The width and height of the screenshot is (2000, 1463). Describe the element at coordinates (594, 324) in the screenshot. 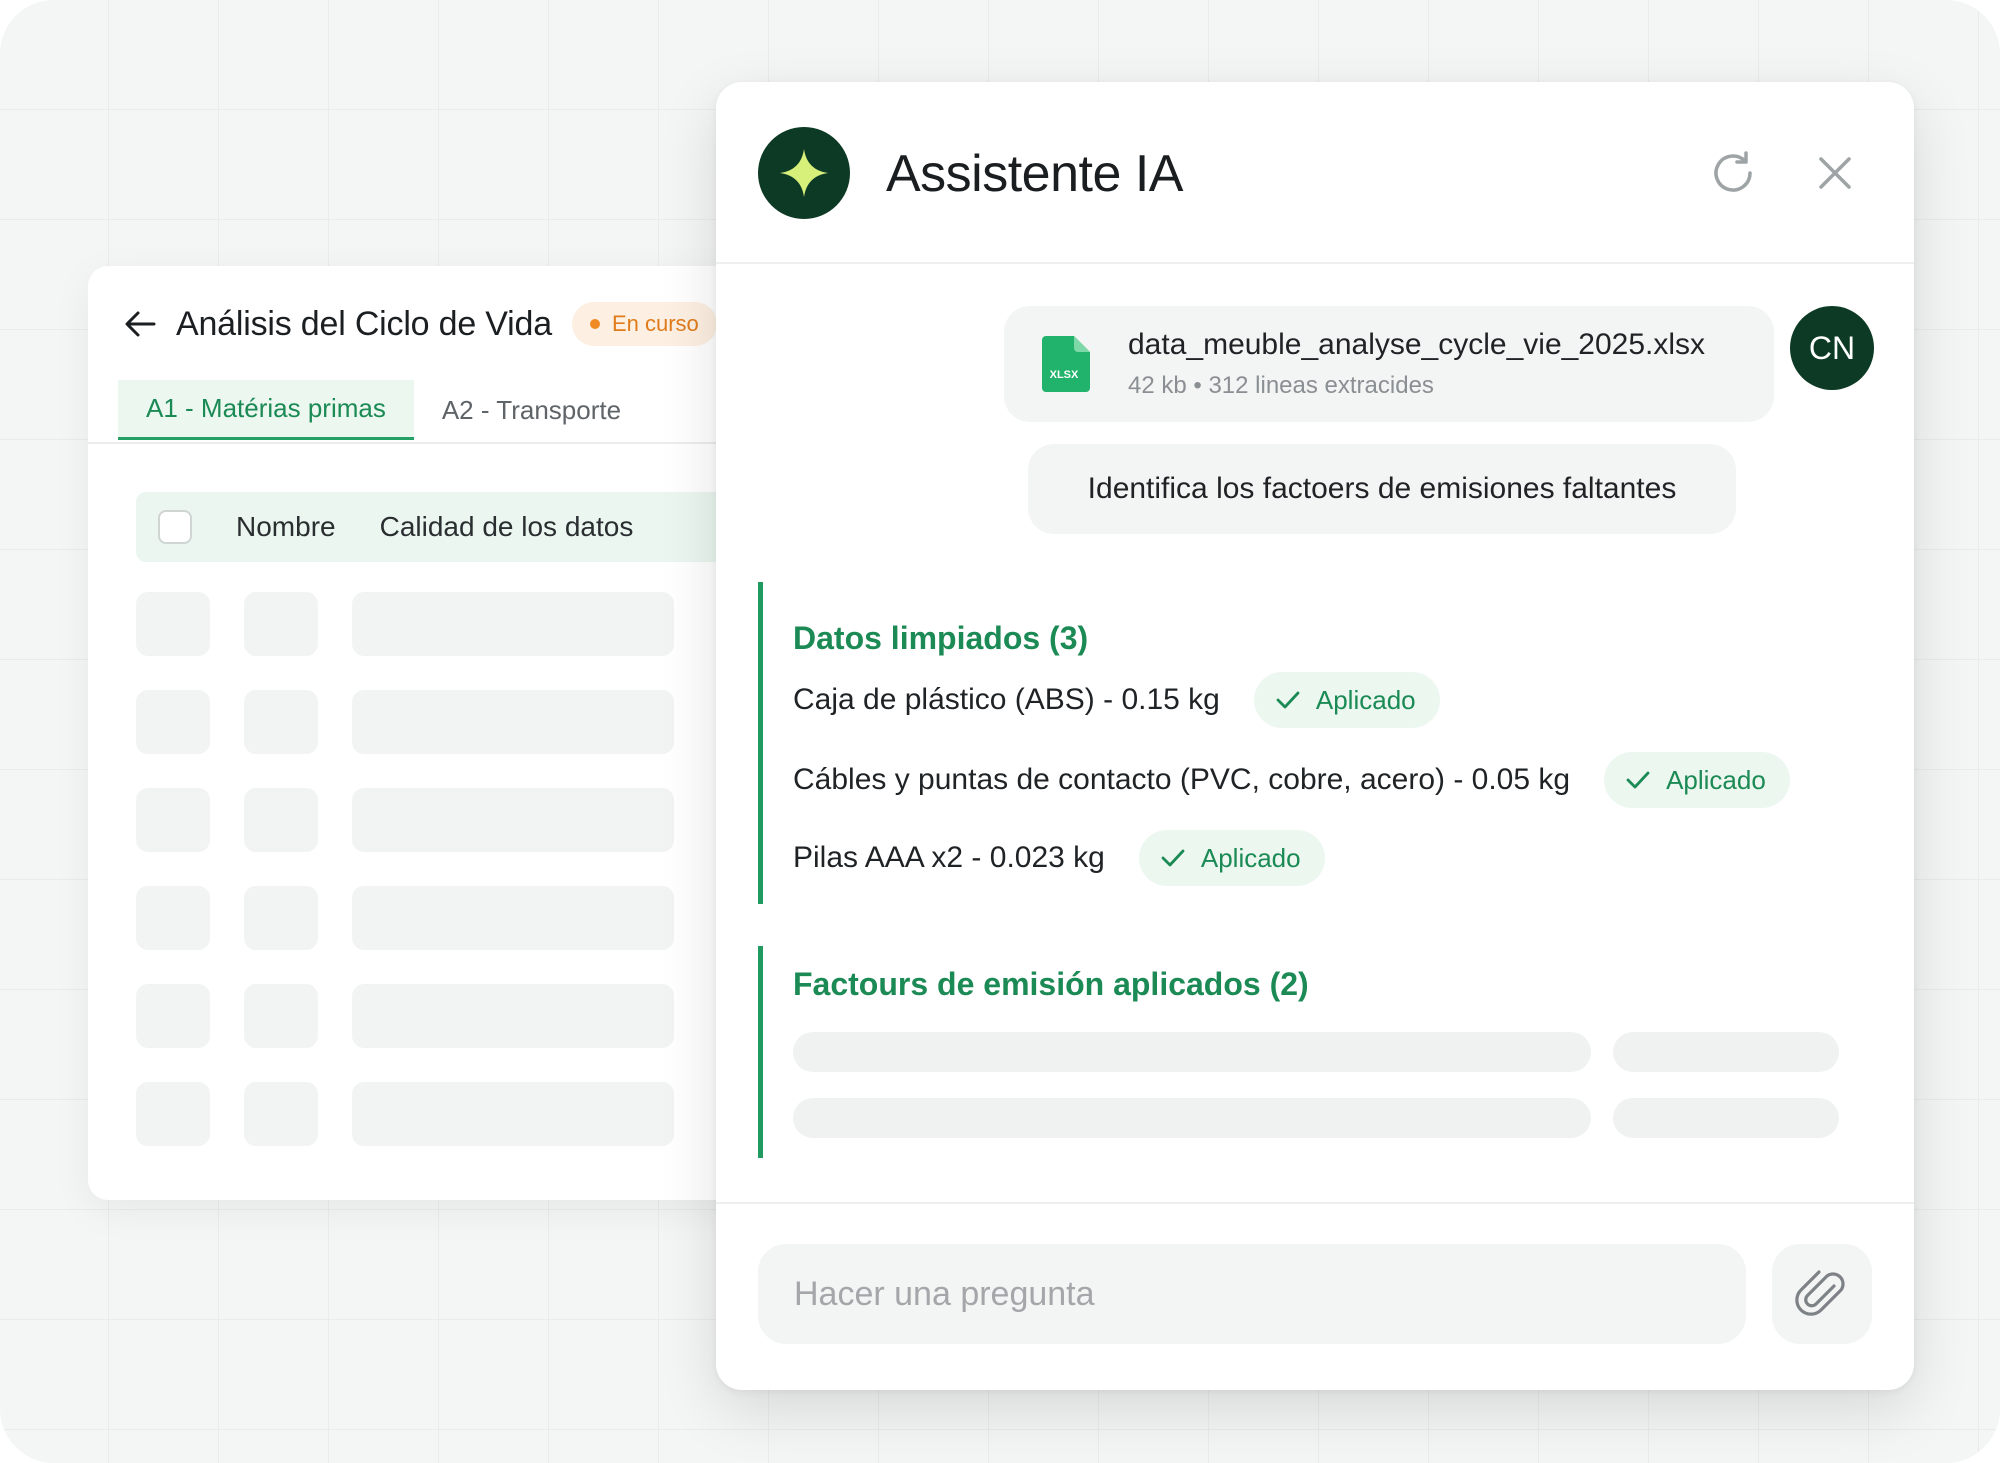

I see `status-dot-icon` at that location.